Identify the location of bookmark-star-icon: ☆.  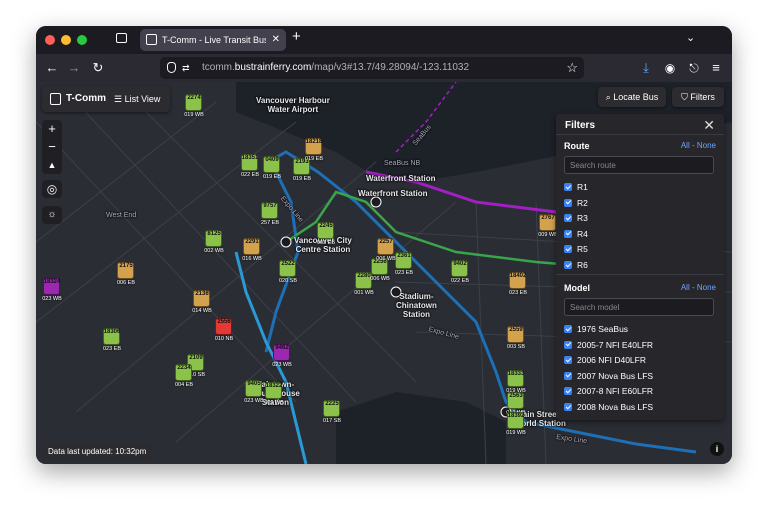
(572, 68).